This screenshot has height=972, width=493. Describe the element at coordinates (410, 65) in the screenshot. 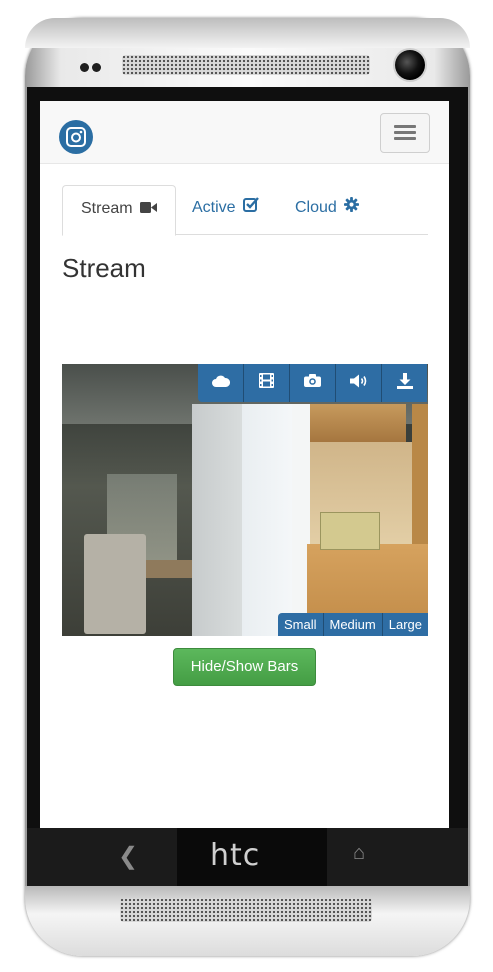

I see `front-camera` at that location.